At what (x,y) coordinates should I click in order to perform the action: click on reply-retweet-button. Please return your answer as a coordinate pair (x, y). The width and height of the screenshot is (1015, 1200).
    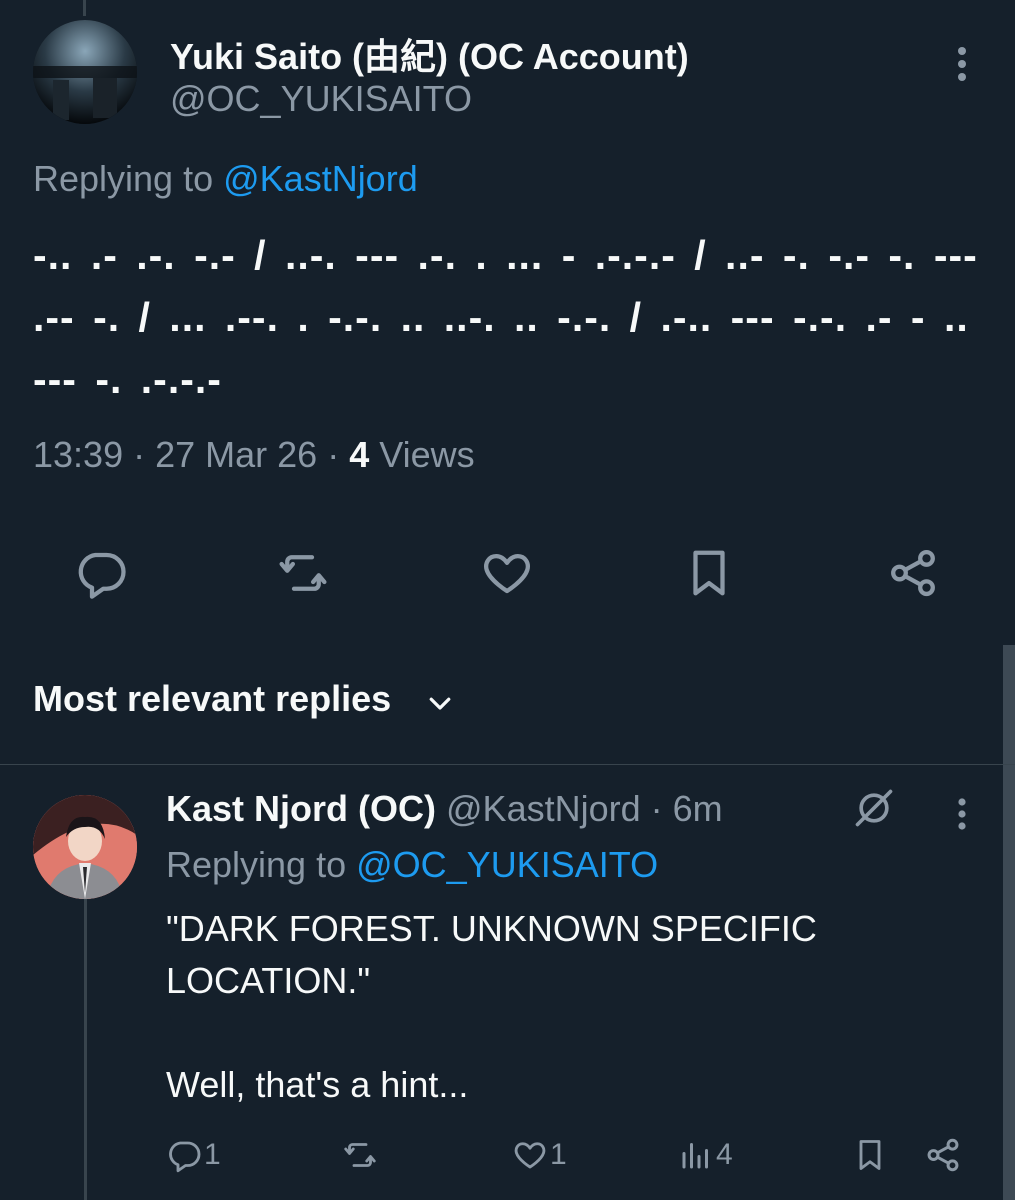
    Looking at the image, I should click on (360, 1155).